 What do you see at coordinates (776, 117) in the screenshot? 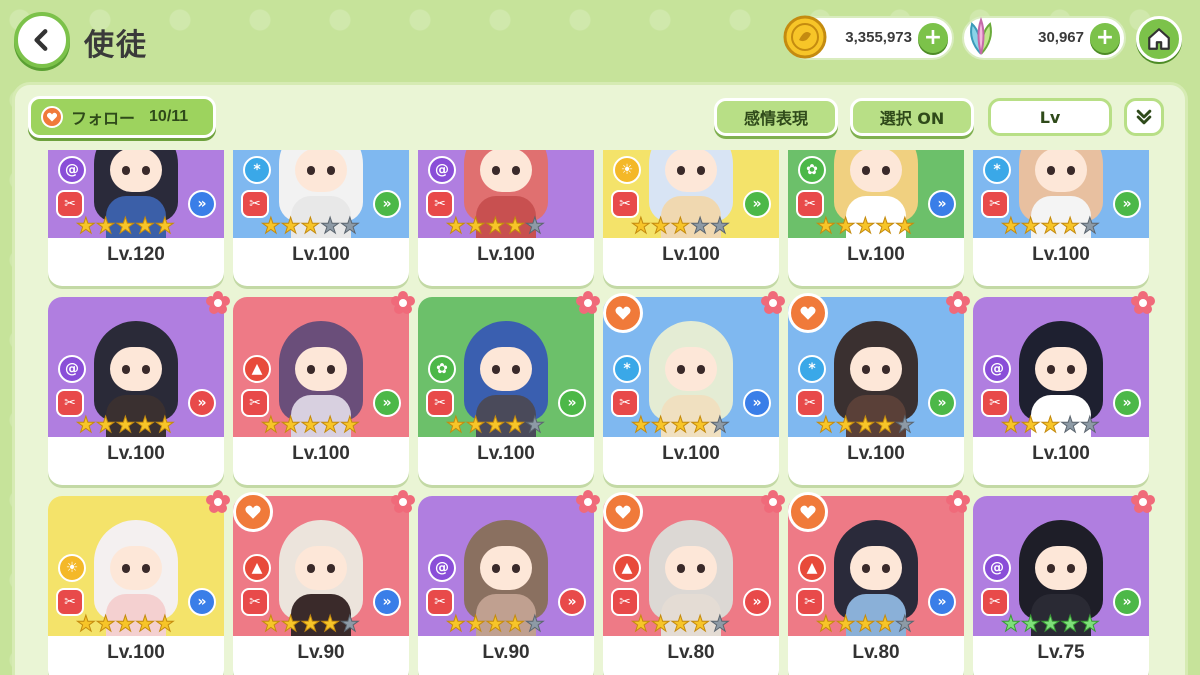
I see `emotion-button: 感情表現` at bounding box center [776, 117].